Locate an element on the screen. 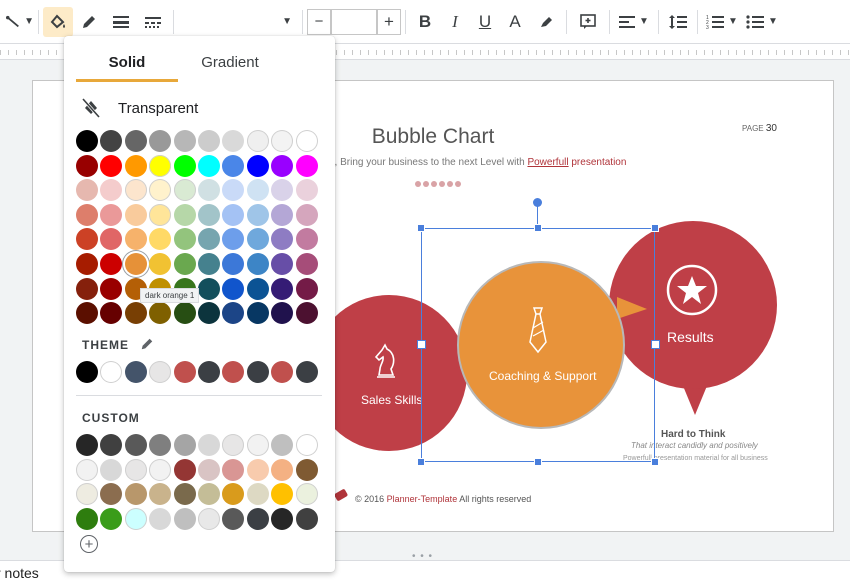 The image size is (850, 583). tab-solid: Solid is located at coordinates (127, 62).